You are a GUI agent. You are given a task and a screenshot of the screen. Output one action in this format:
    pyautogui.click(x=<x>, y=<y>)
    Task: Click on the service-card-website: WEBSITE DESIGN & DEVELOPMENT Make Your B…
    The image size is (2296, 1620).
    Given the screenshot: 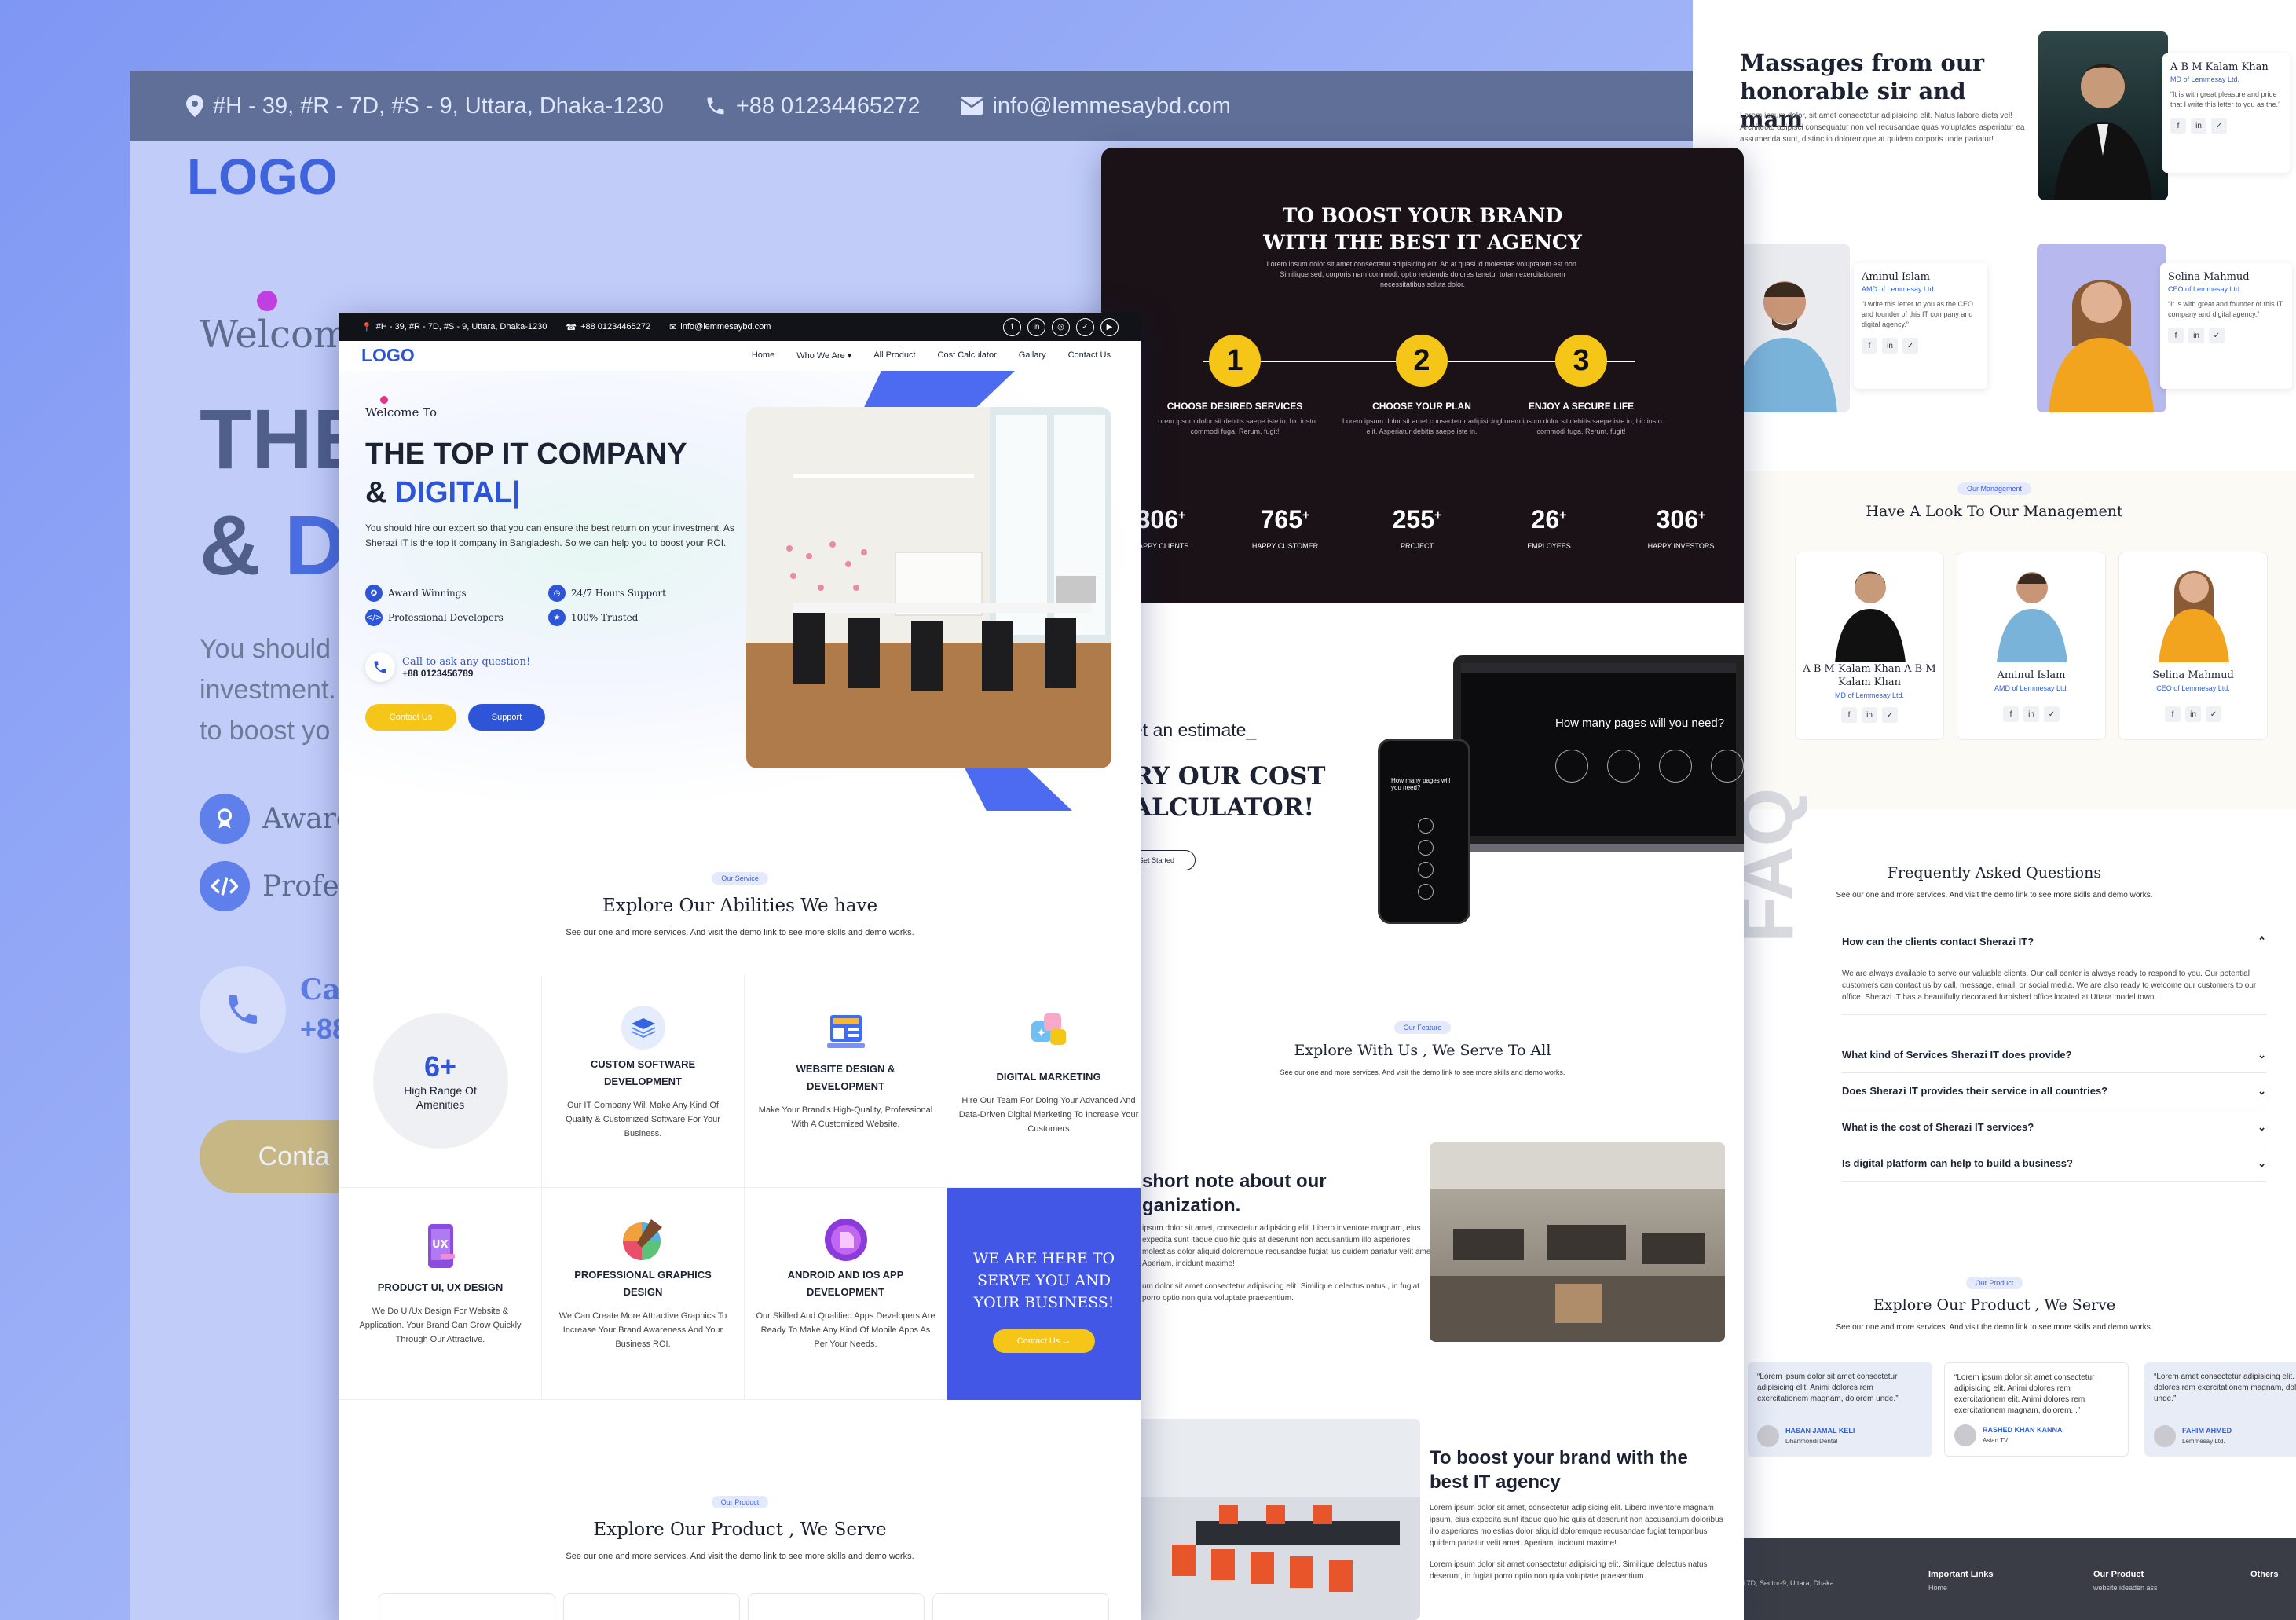 What is the action you would take?
    pyautogui.click(x=846, y=1082)
    